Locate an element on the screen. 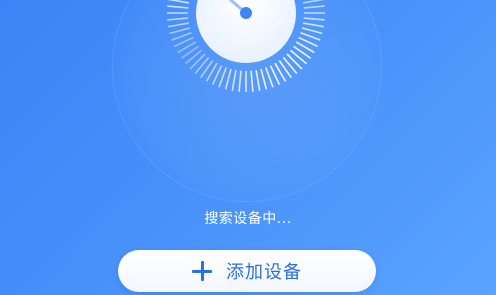  add-device-button: 添加设备 is located at coordinates (247, 271).